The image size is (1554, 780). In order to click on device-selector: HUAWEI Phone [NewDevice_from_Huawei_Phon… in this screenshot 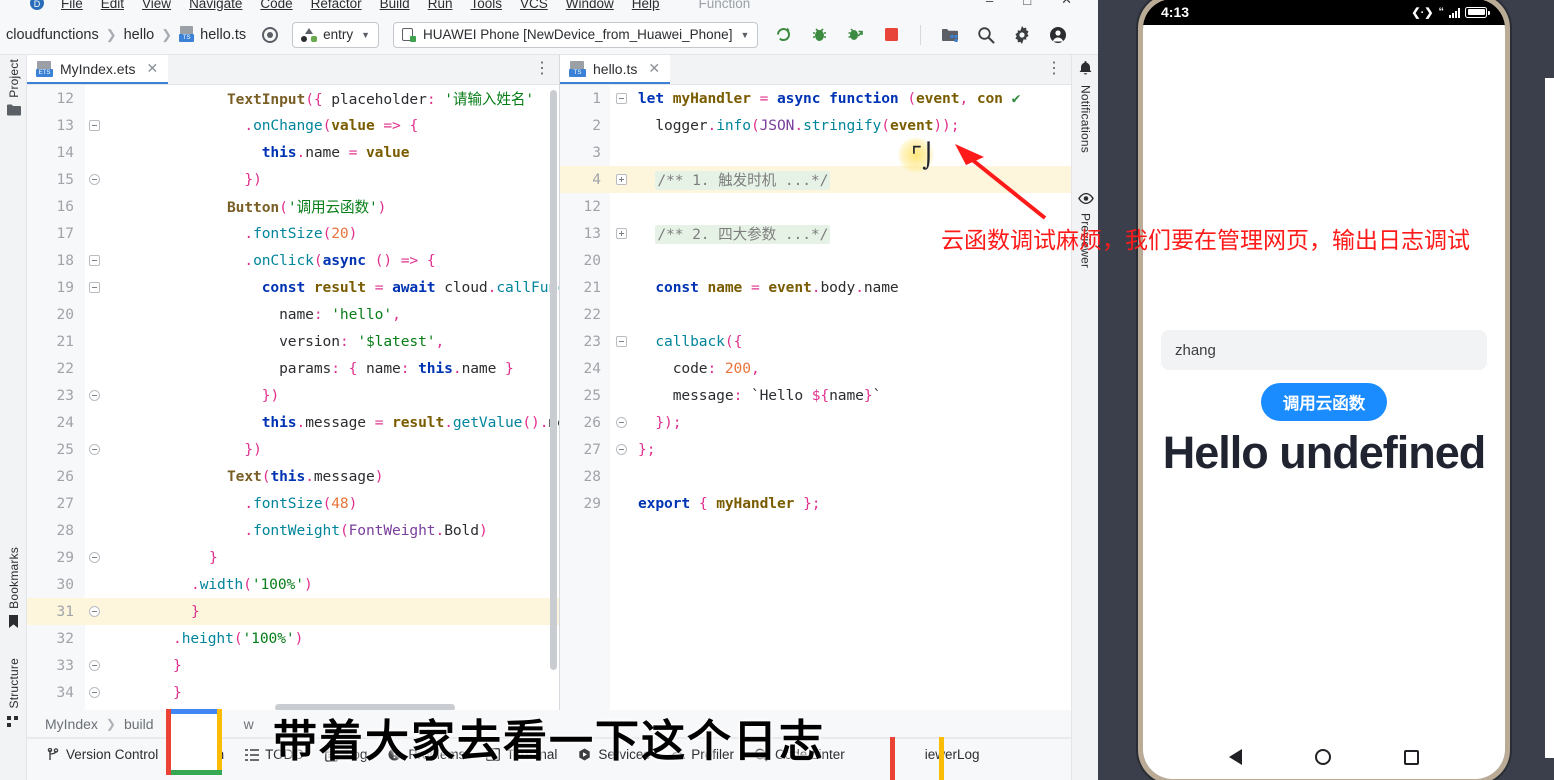, I will do `click(576, 34)`.